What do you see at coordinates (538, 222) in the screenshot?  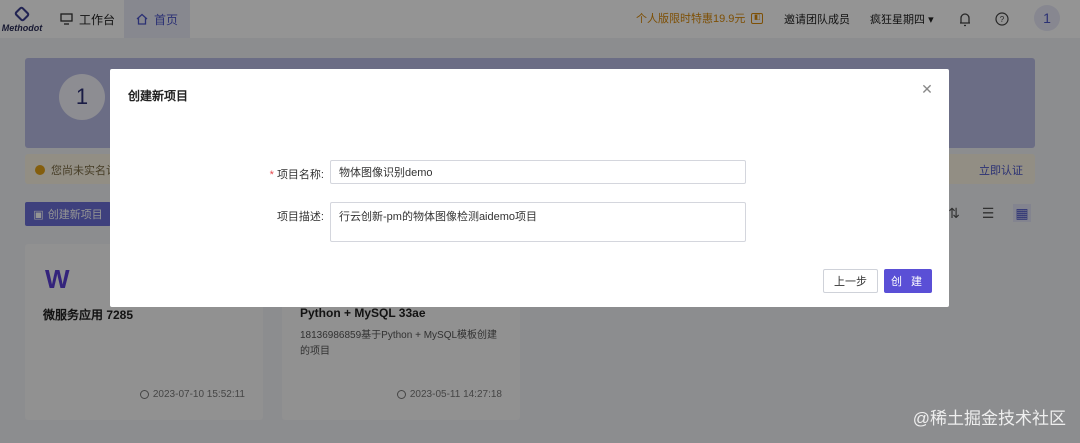 I see `project-description-input: 行云创新-pm的物体图像检测aidemo项目` at bounding box center [538, 222].